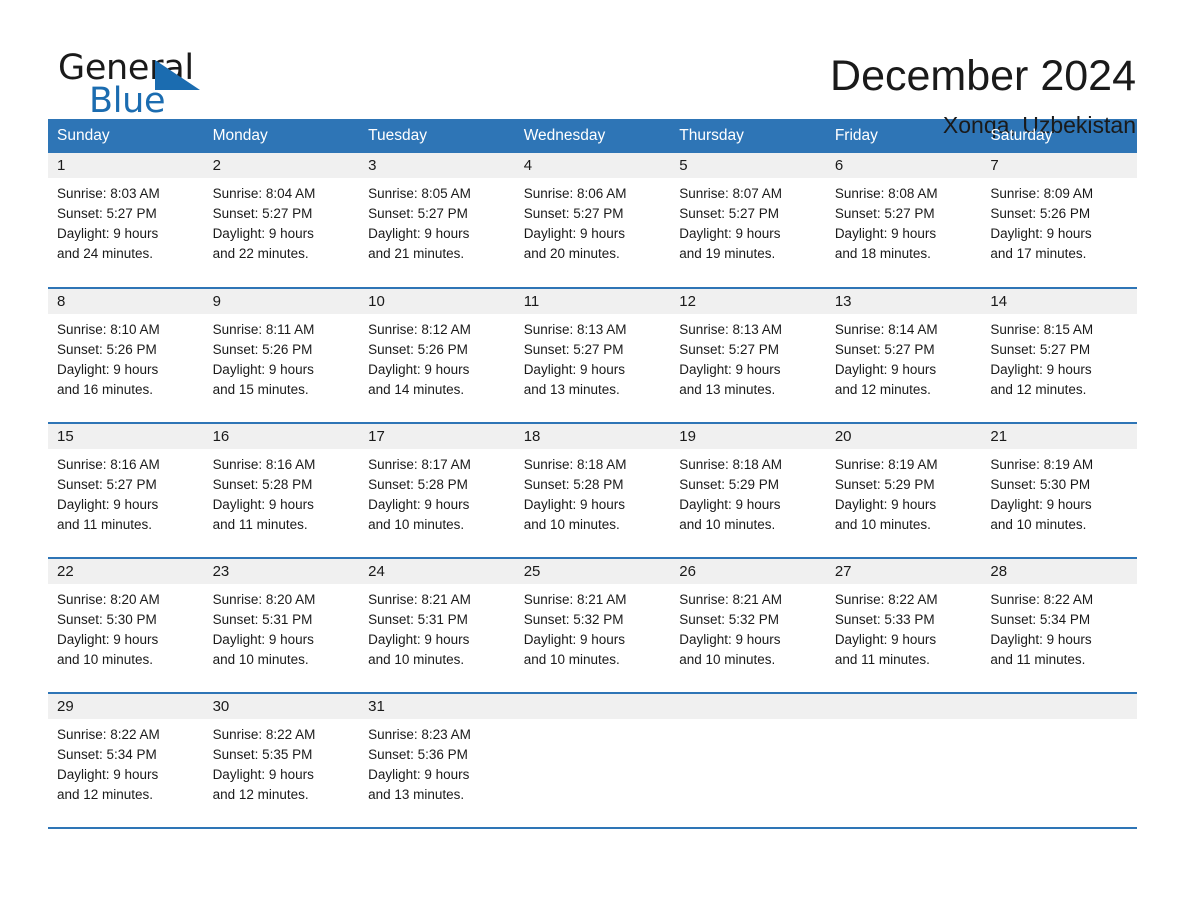 The image size is (1188, 918). I want to click on day-number-band: 28, so click(1059, 571).